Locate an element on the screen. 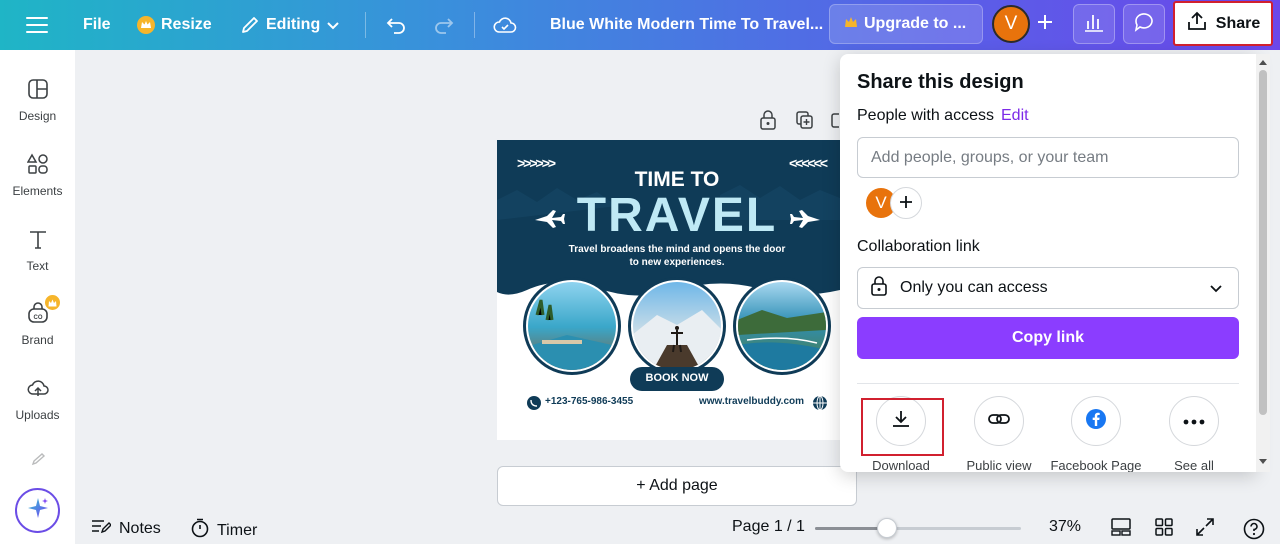  left-sidebar: Design Elements Text CO Brand Uploads is located at coordinates (37, 297).